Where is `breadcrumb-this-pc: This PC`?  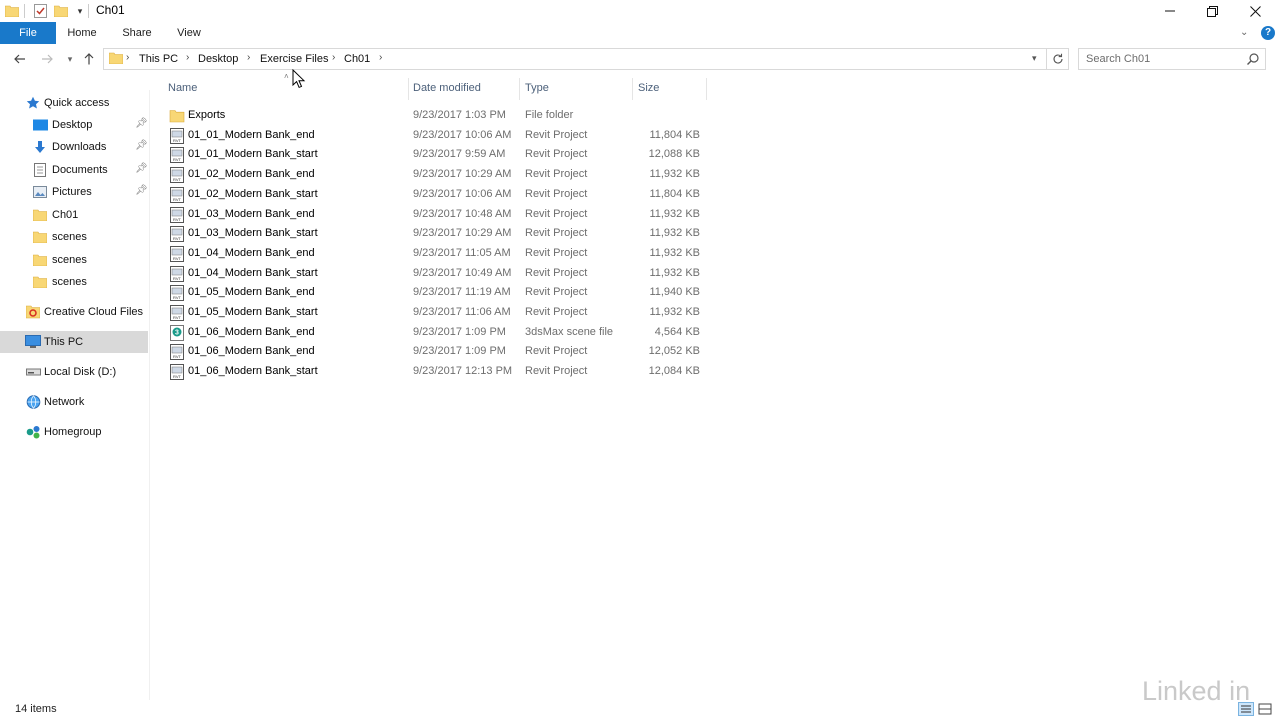 breadcrumb-this-pc: This PC is located at coordinates (158, 59).